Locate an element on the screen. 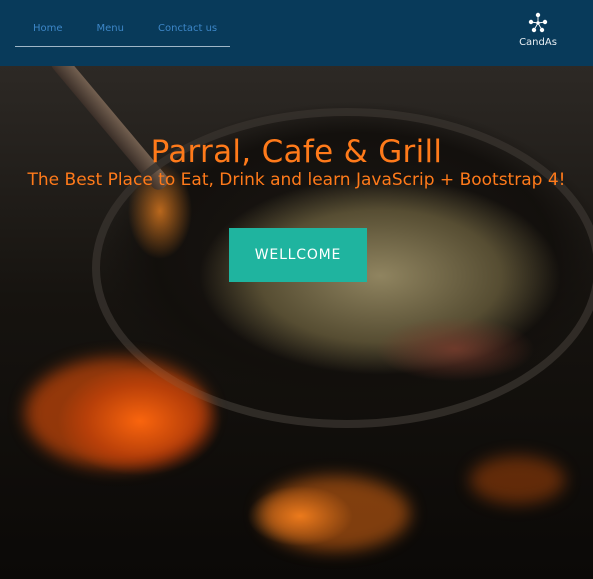  welcome-button: WELLCOME is located at coordinates (298, 255).